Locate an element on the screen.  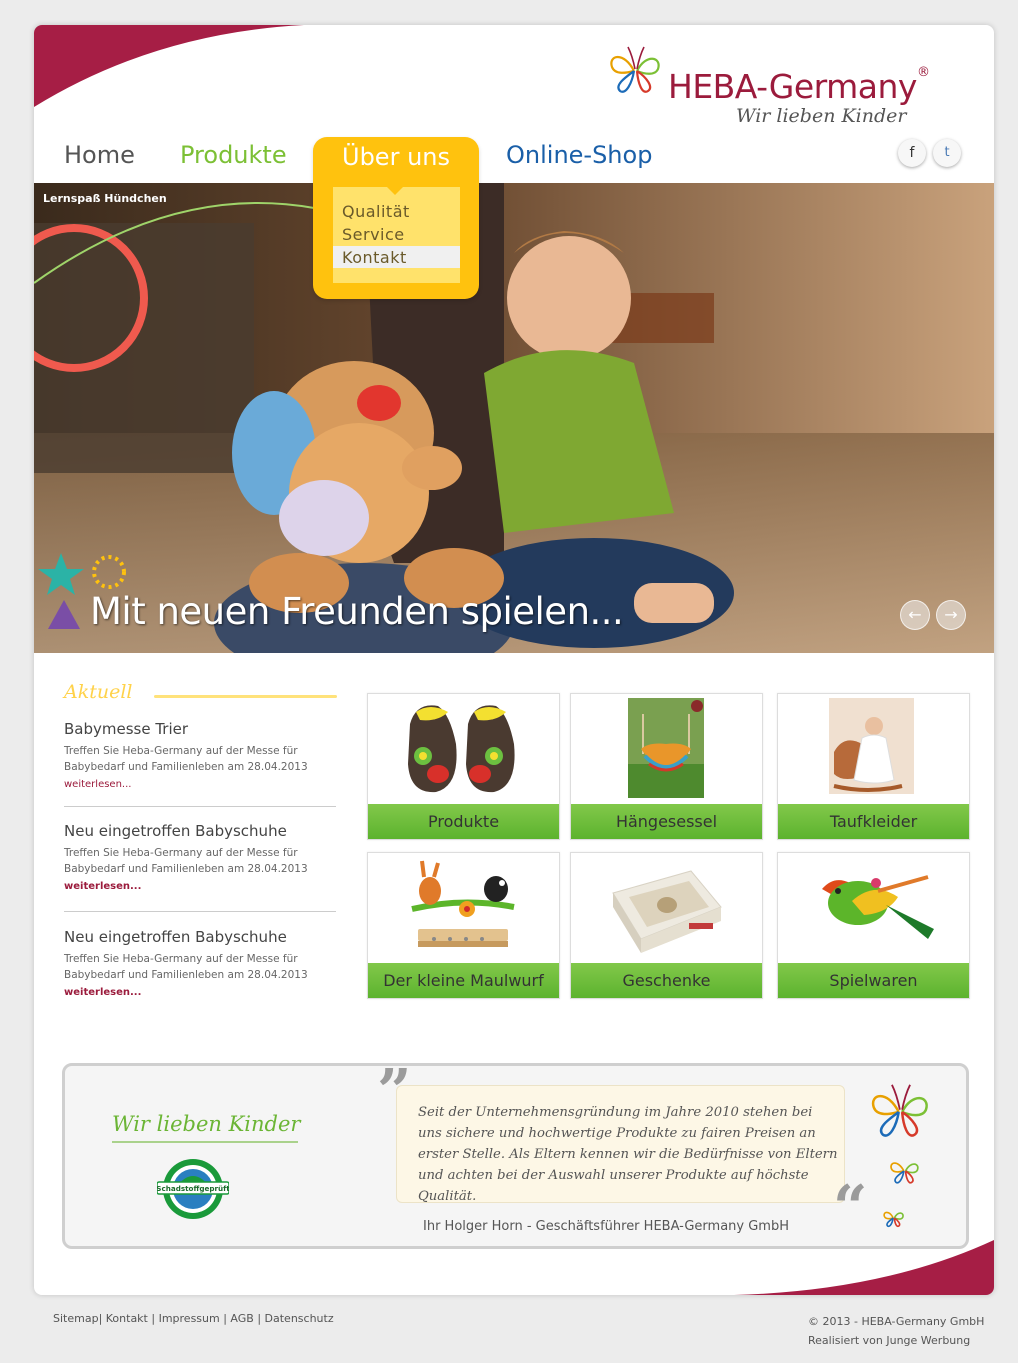
footer-link-sitemap: Sitemap is located at coordinates (76, 1318).